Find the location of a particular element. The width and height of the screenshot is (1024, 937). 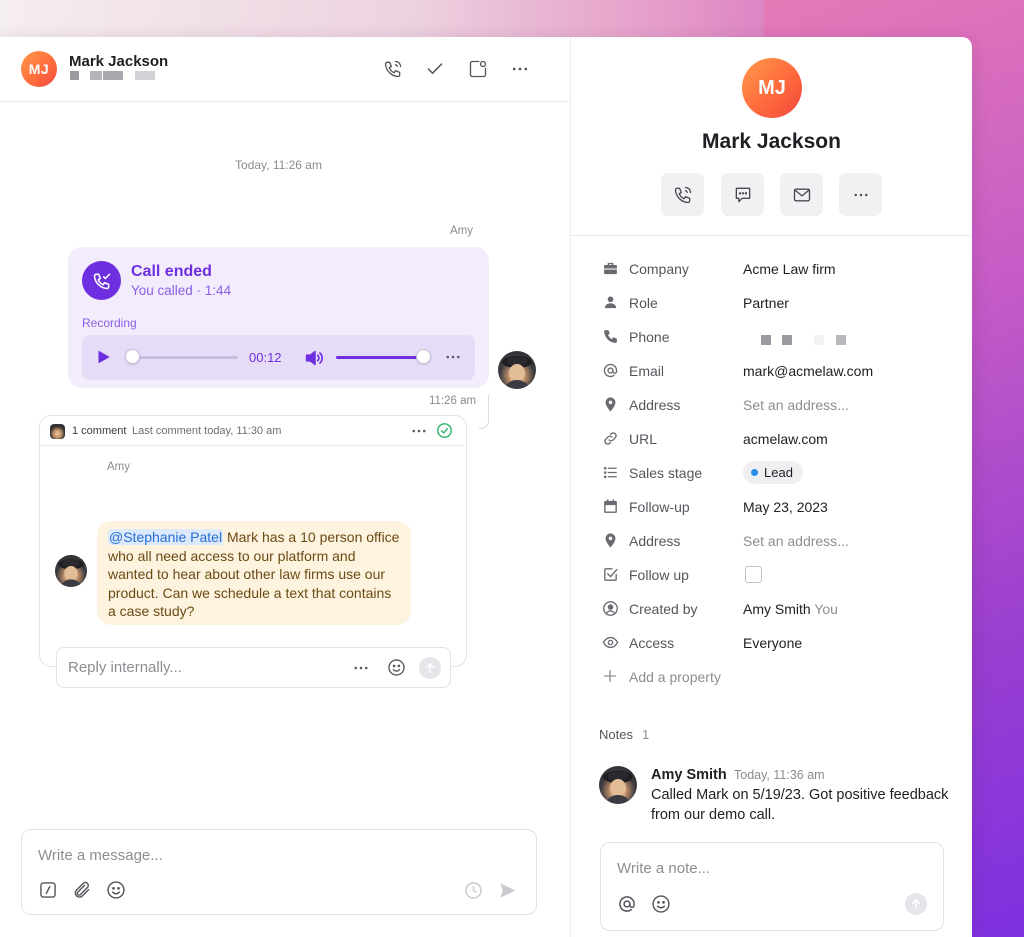

reply-emoji-button is located at coordinates (396, 667).